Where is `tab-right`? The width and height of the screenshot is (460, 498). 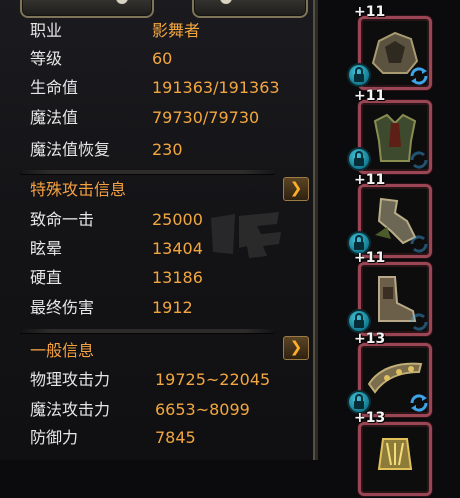
tab-right is located at coordinates (250, 9).